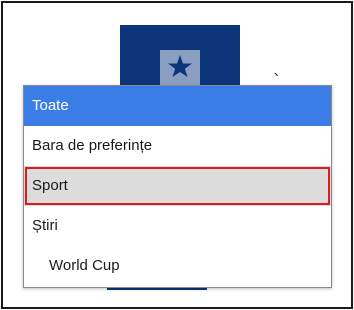 This screenshot has height=310, width=354. I want to click on dropdown-item-sport: Sport, so click(177, 186).